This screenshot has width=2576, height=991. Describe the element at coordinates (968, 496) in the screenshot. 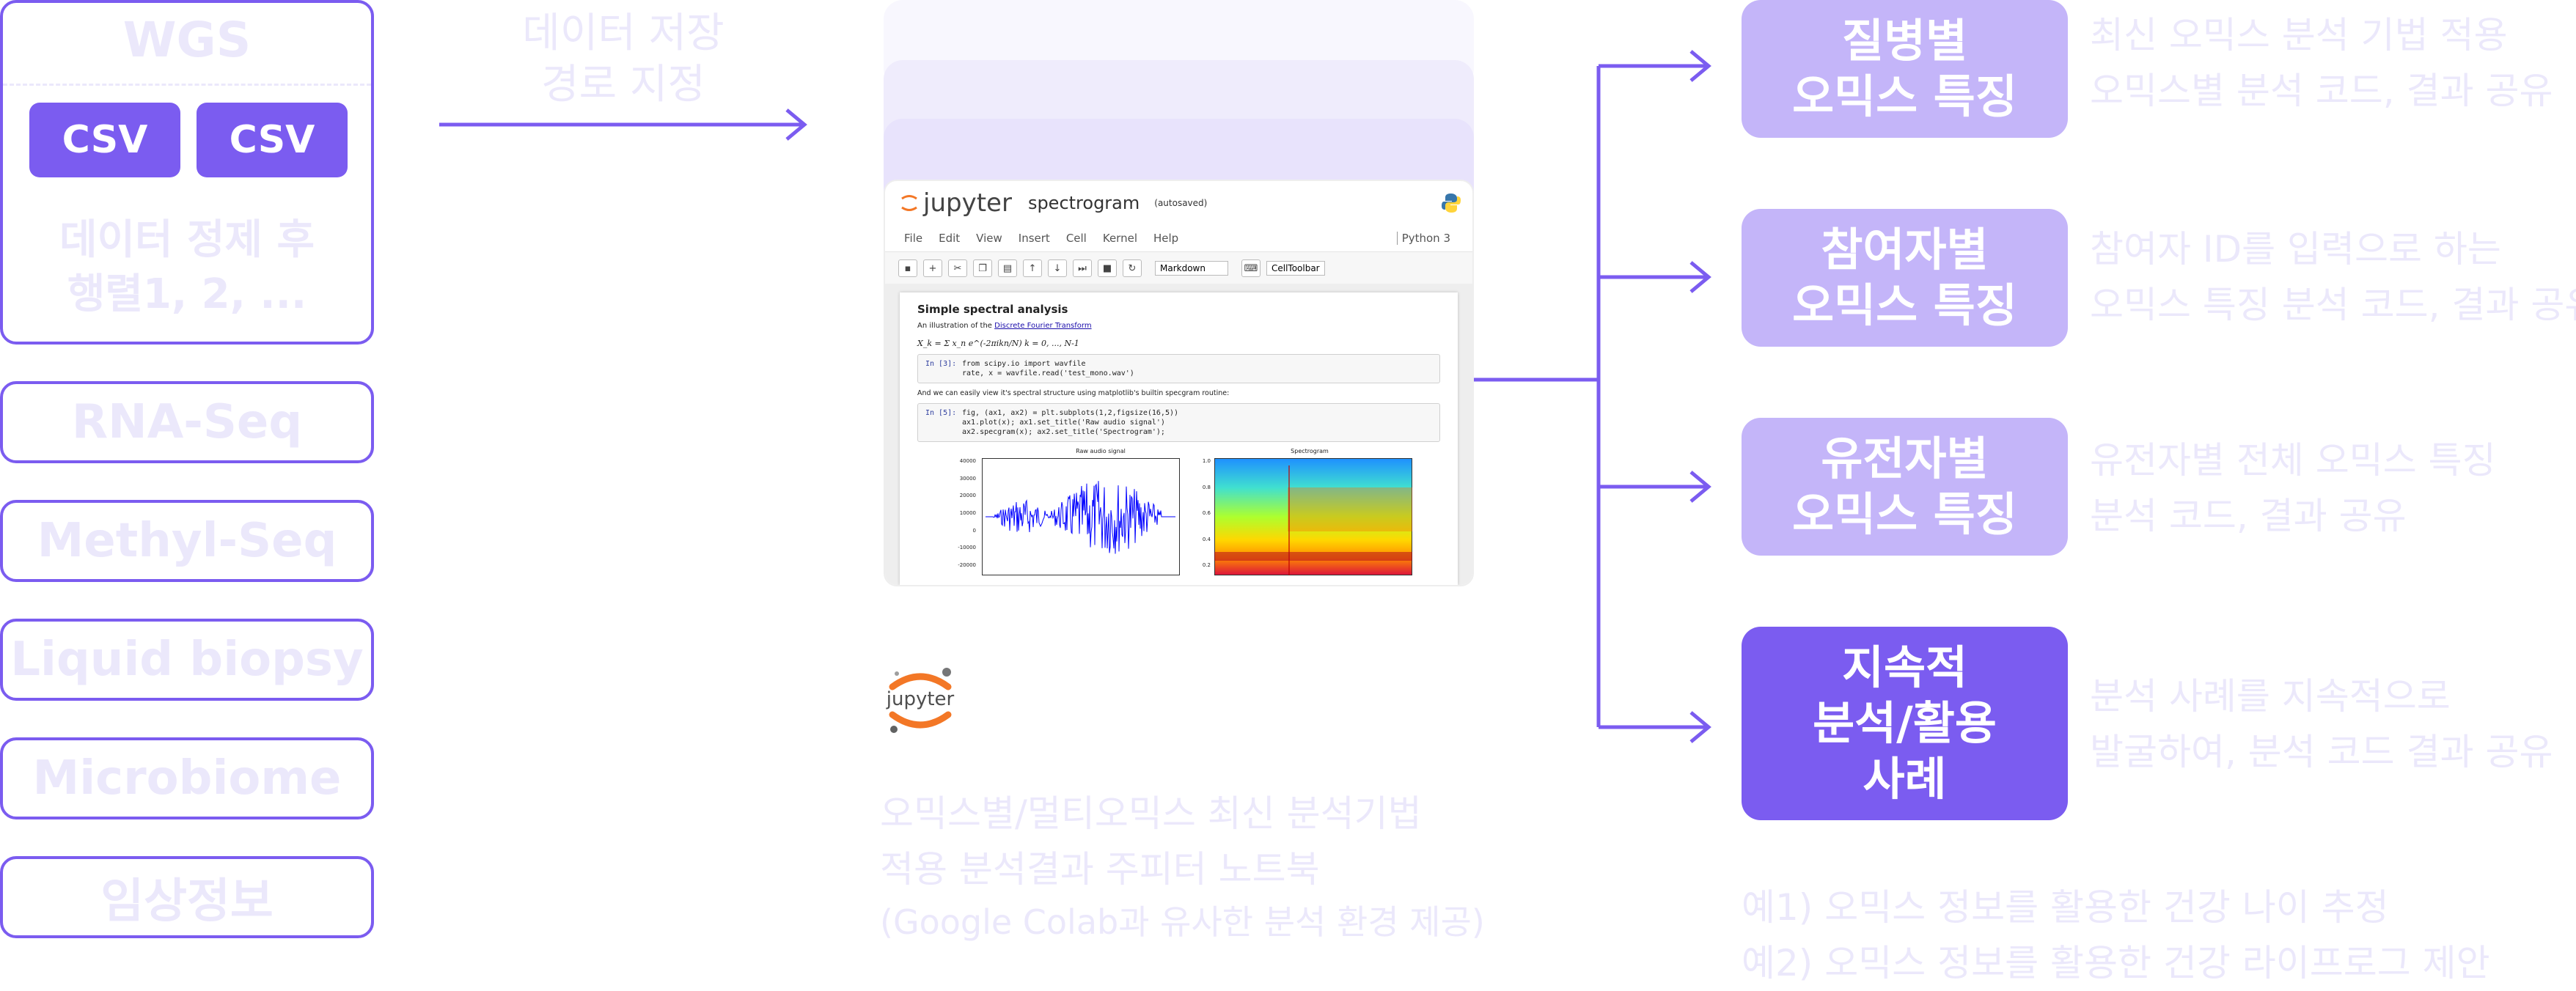

I see `plot1-ytick: 20000` at that location.